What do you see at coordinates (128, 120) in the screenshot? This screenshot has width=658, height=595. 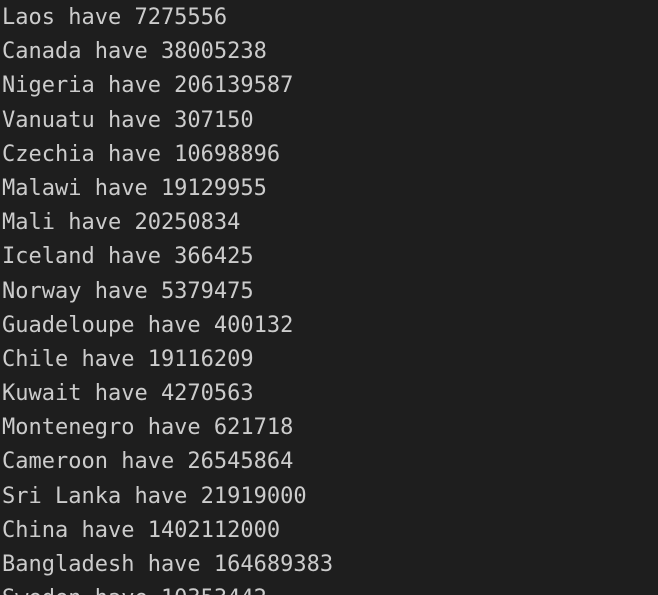 I see `output-line: Vanuatu have 307150` at bounding box center [128, 120].